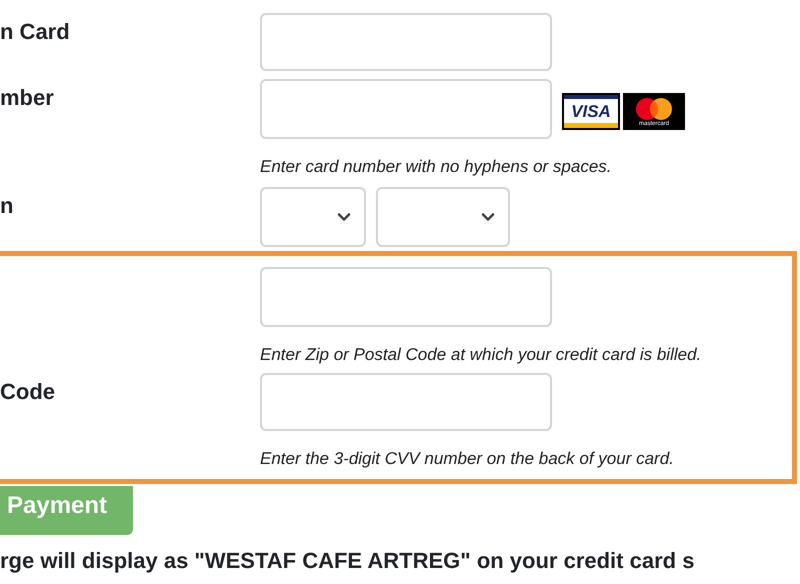  What do you see at coordinates (35, 32) in the screenshot?
I see `field-label: n Card` at bounding box center [35, 32].